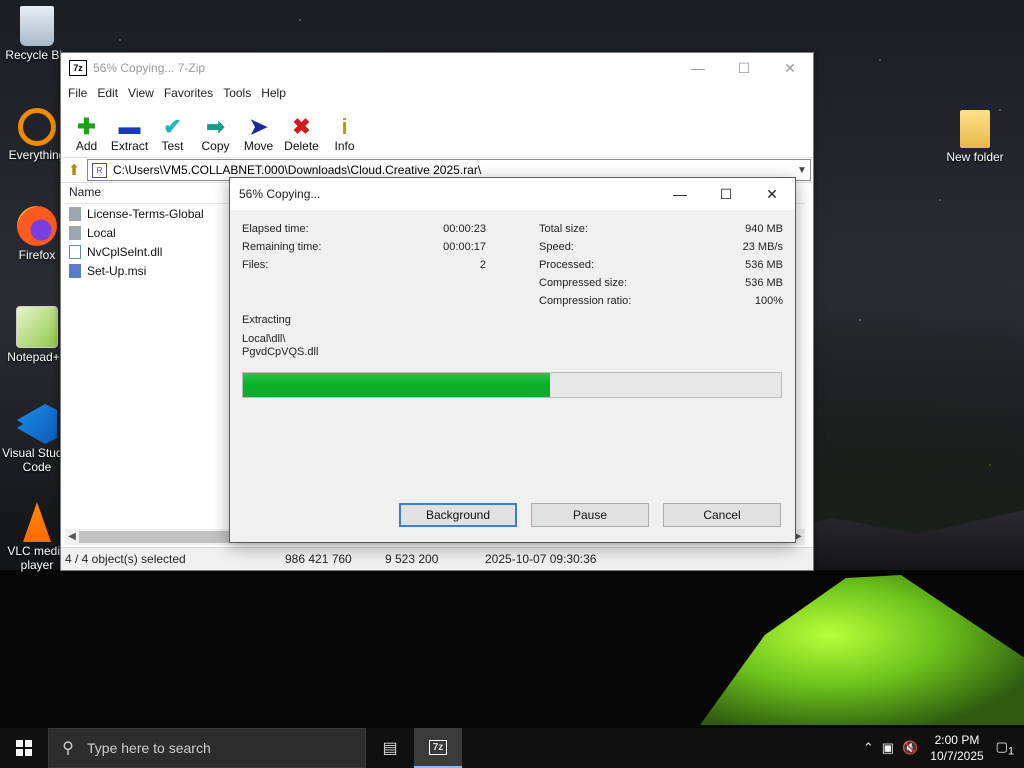 This screenshot has height=768, width=1024. I want to click on window-titlebar: 7z 56% Copying... 7-Zip — ☐ ✕, so click(437, 68).